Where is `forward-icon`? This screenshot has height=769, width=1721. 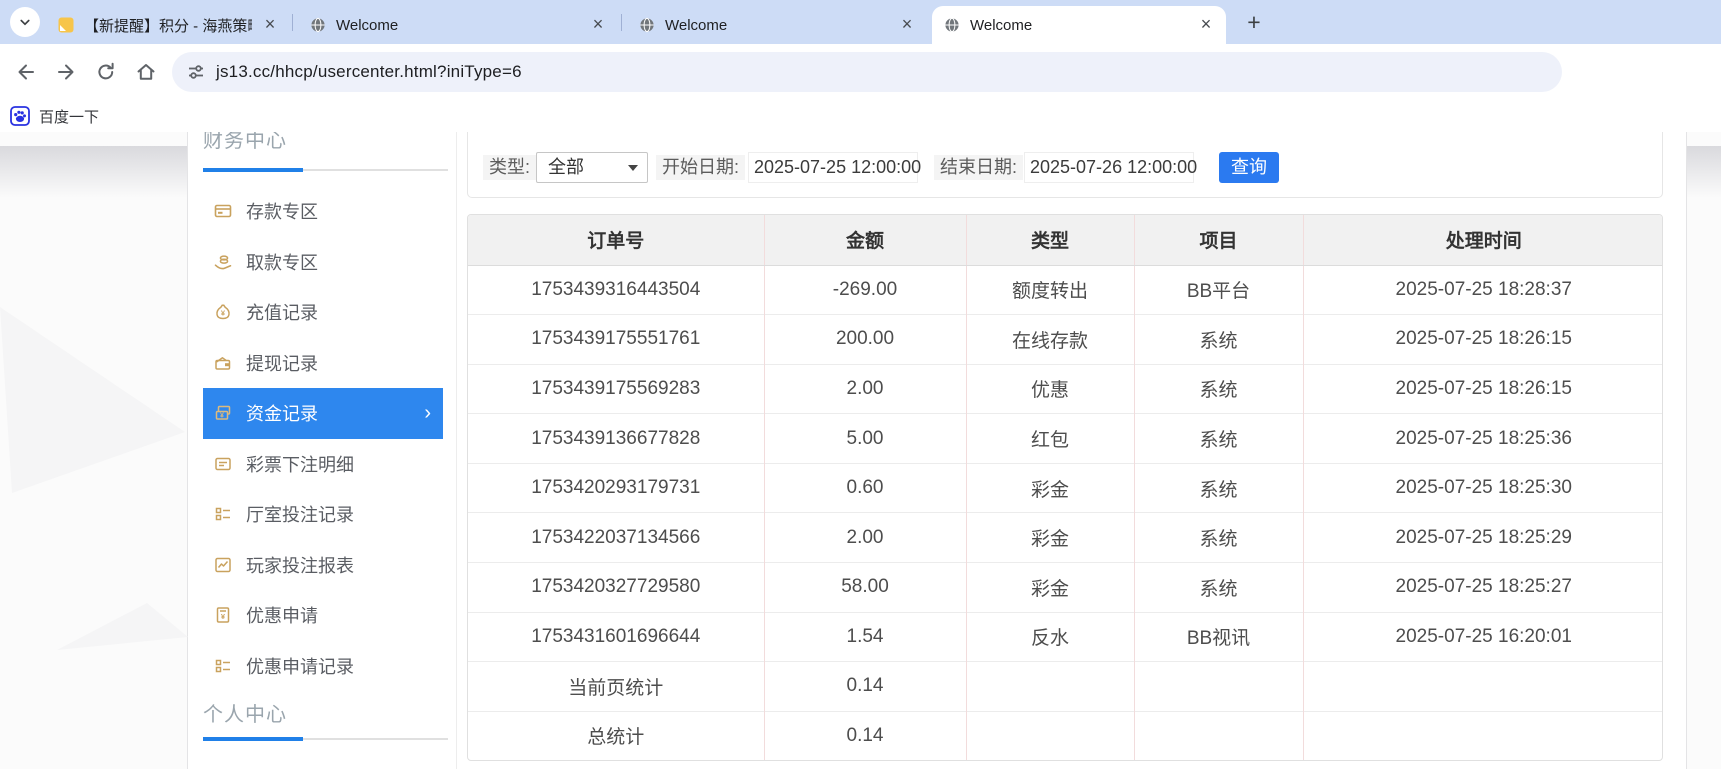
forward-icon is located at coordinates (66, 72).